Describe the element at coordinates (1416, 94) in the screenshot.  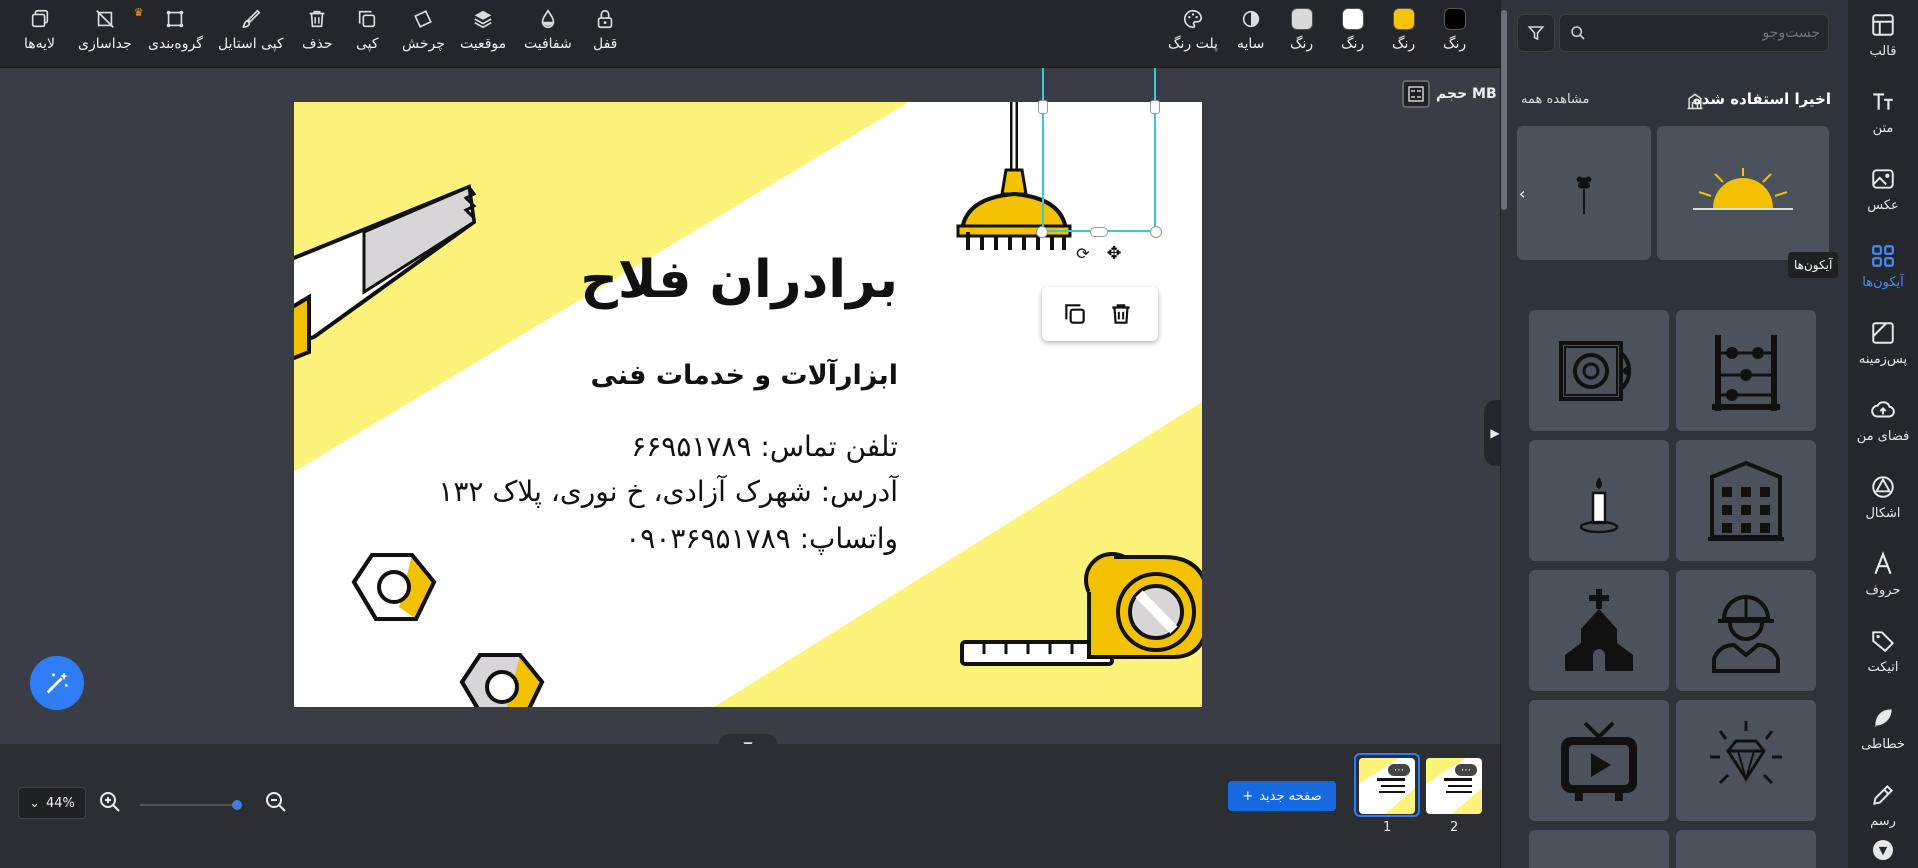
I see `calculator-icon` at that location.